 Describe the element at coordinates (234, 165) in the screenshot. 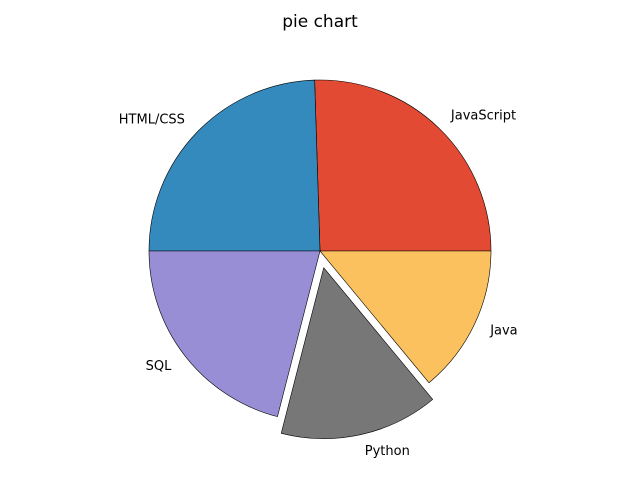

I see `pie-slice-html-css` at that location.